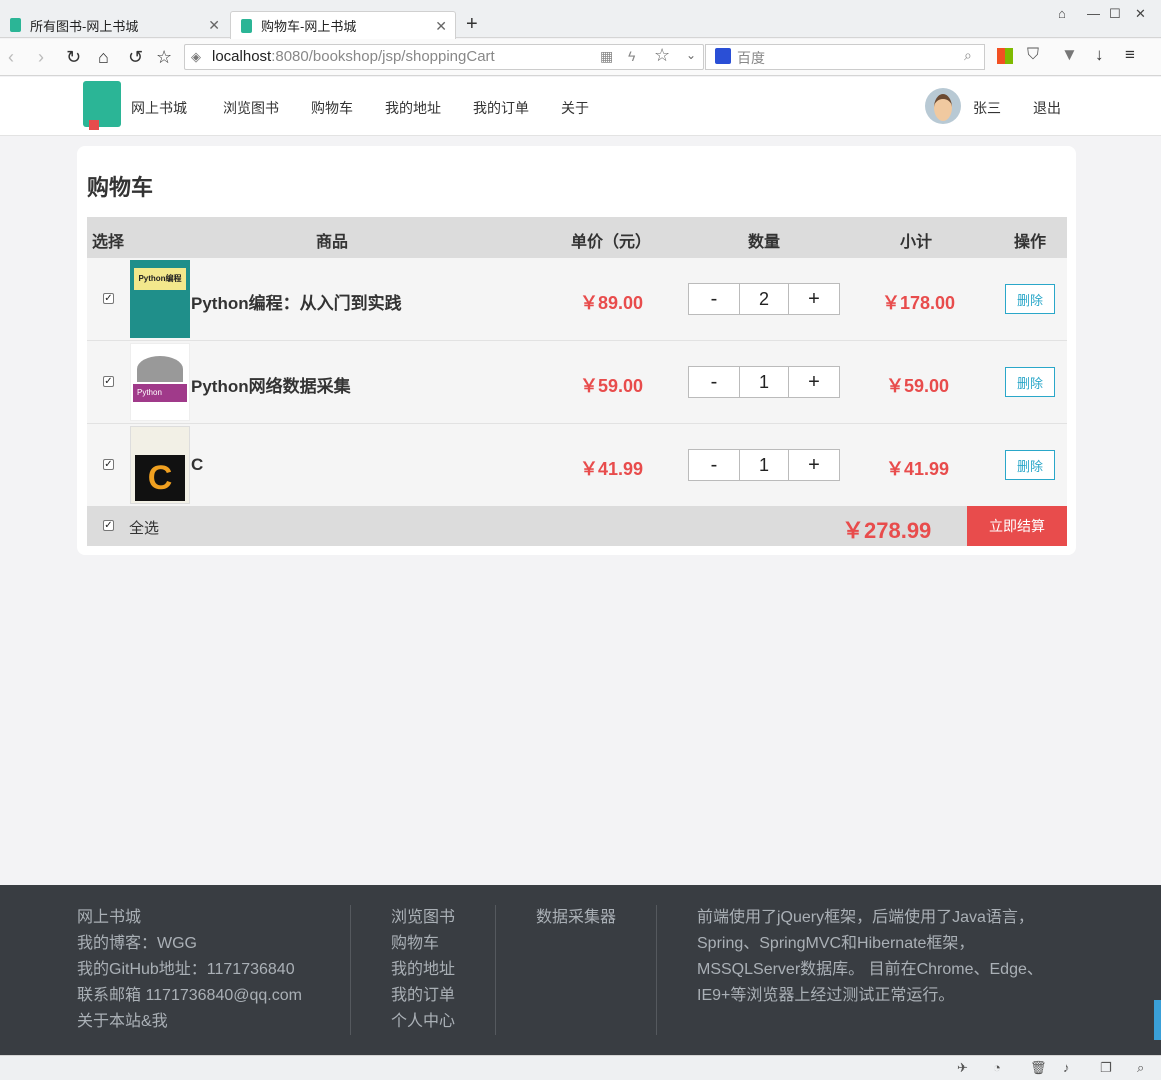 This screenshot has height=1080, width=1161. Describe the element at coordinates (997, 1067) in the screenshot. I see `speed-icon: ◔` at that location.